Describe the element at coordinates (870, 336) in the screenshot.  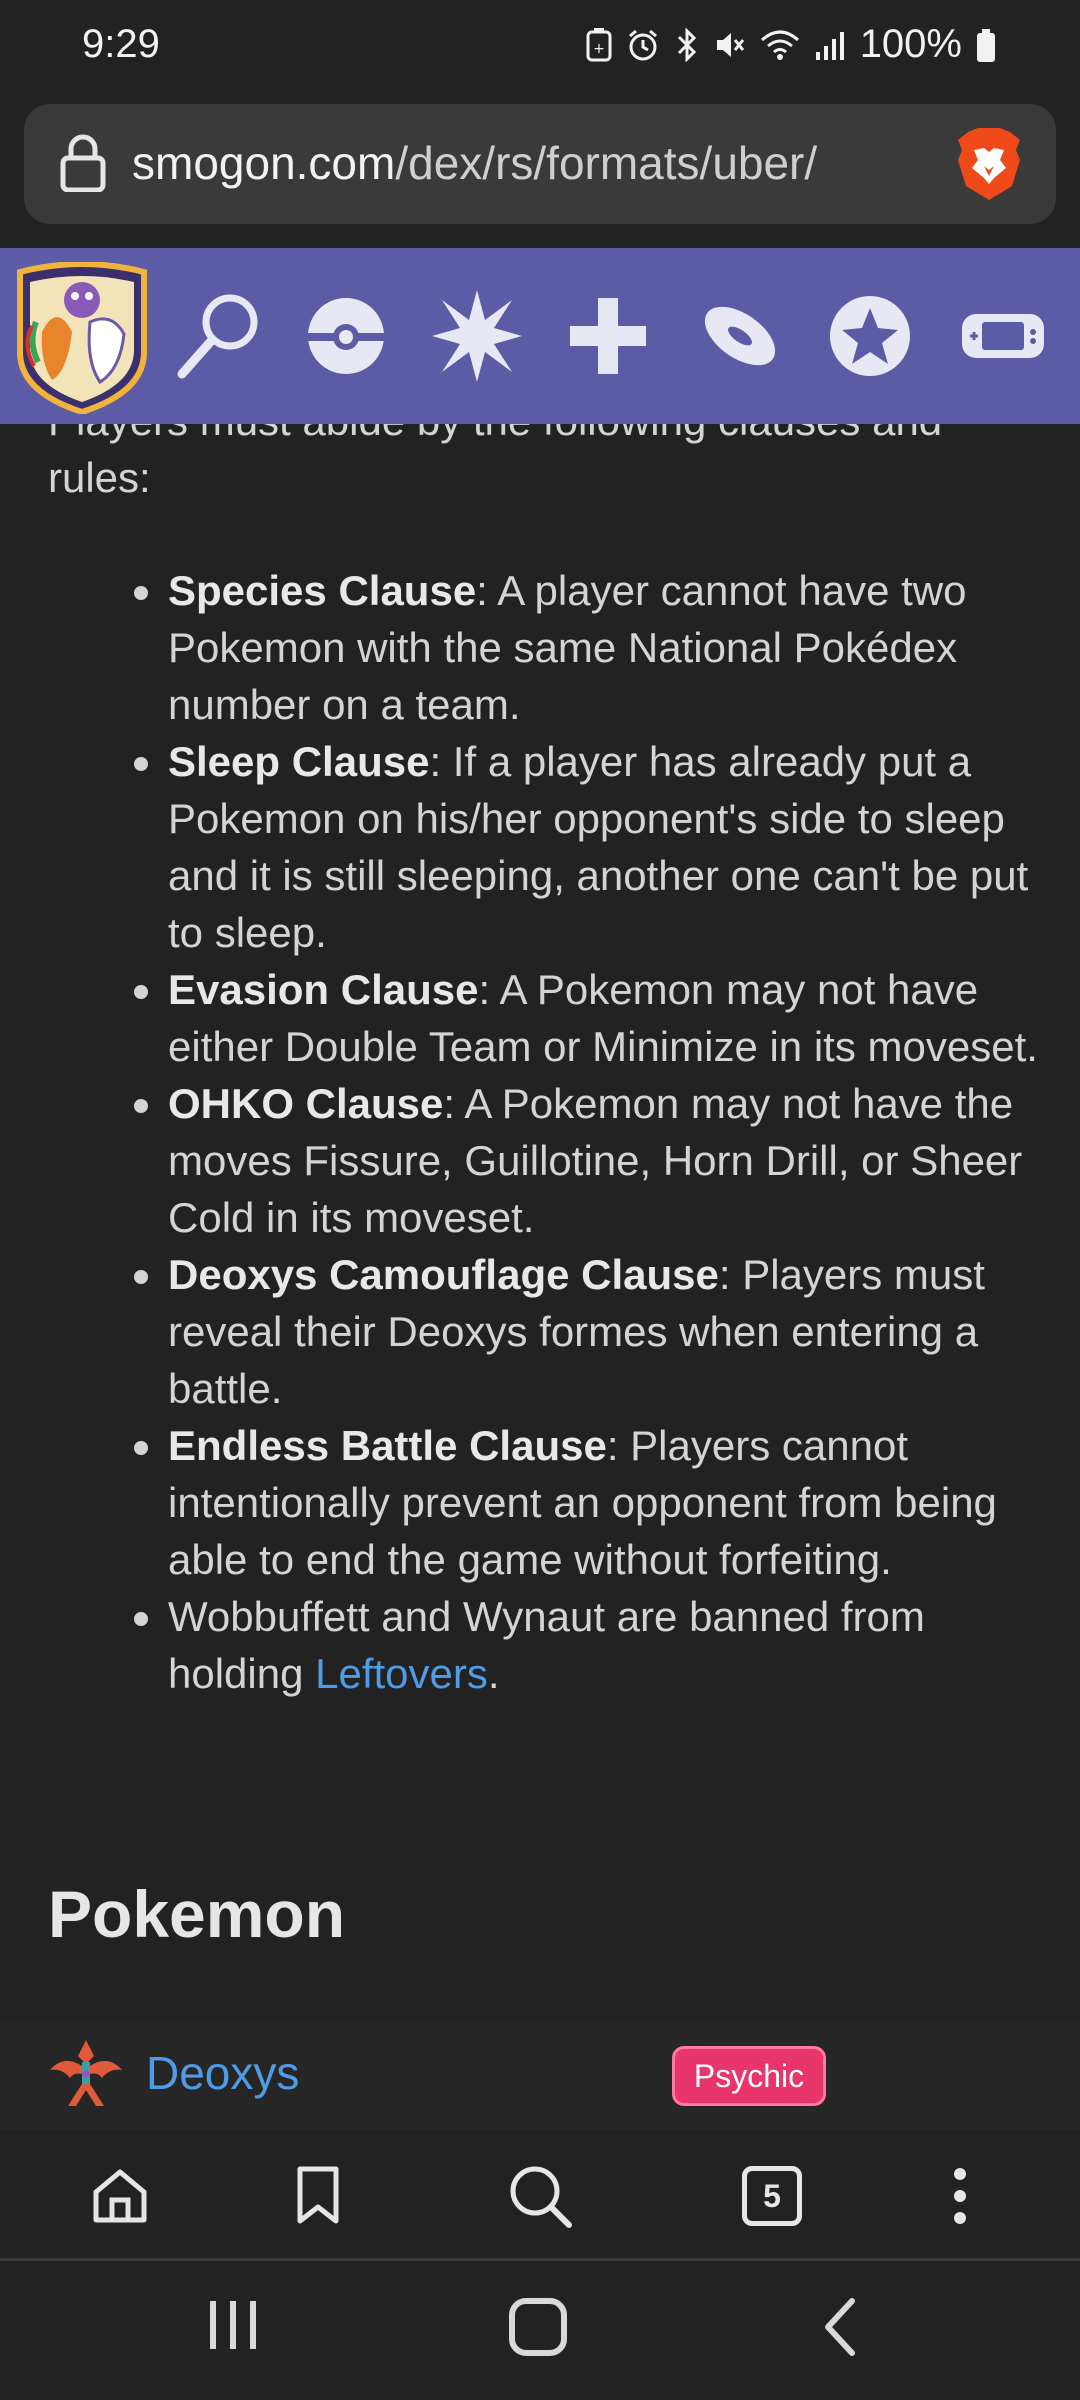
I see `nature-star-icon` at that location.